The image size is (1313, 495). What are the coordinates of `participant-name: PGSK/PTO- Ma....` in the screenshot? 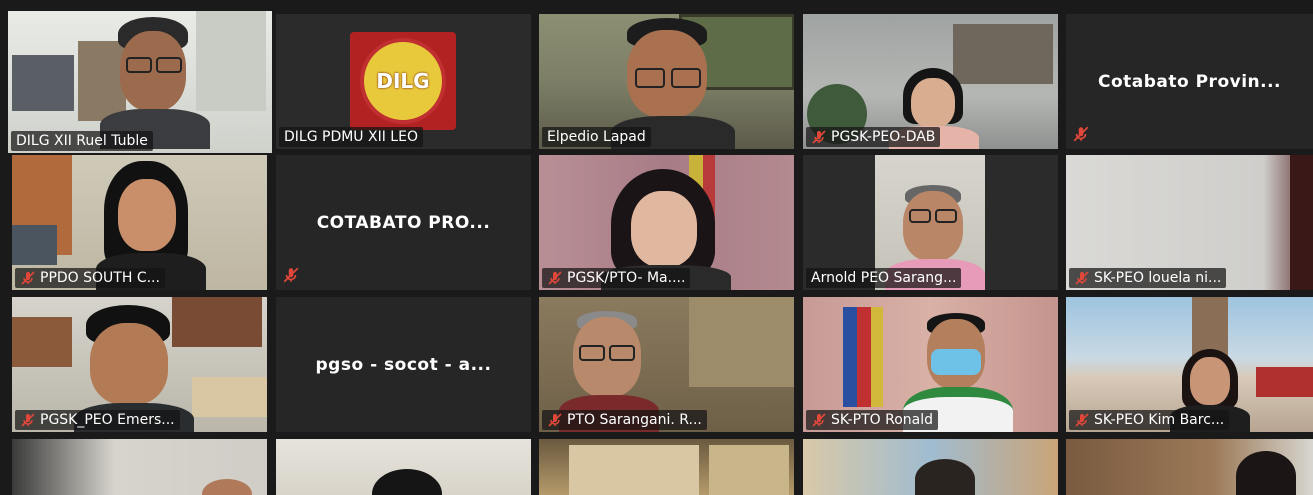 It's located at (626, 278).